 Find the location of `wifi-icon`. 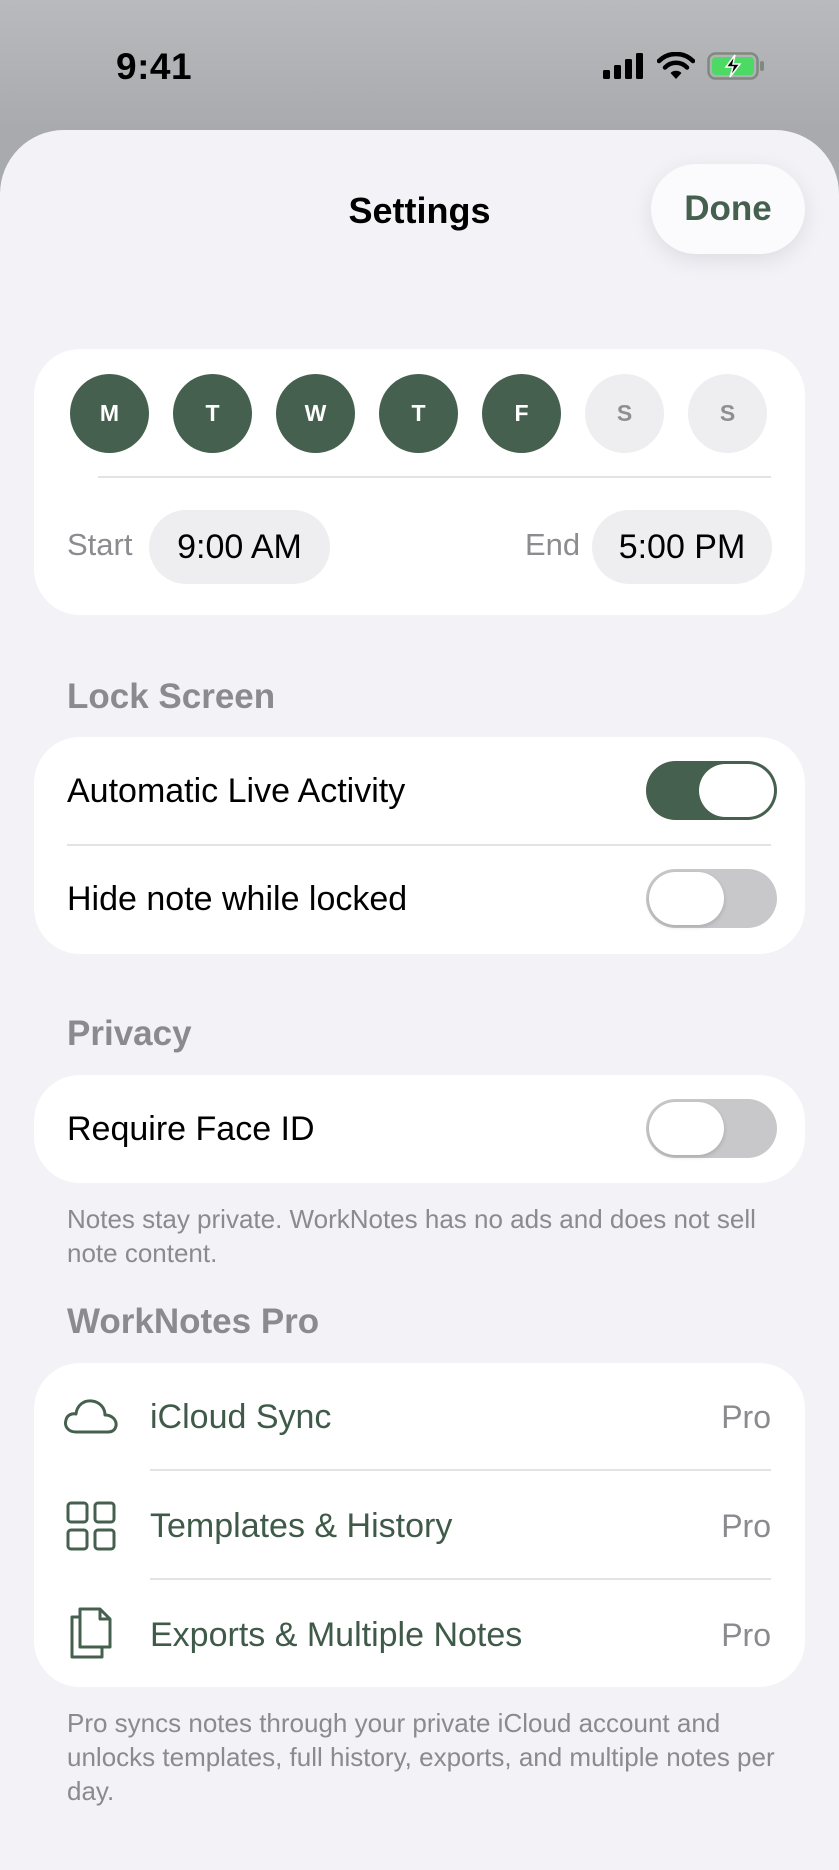

wifi-icon is located at coordinates (676, 65).